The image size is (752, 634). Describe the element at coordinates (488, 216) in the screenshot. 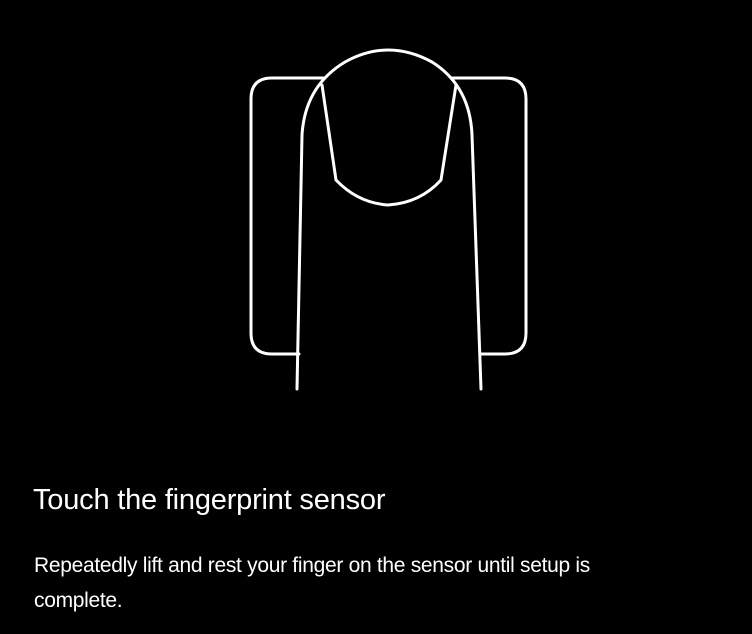

I see `sensor-pad-outline-right` at that location.